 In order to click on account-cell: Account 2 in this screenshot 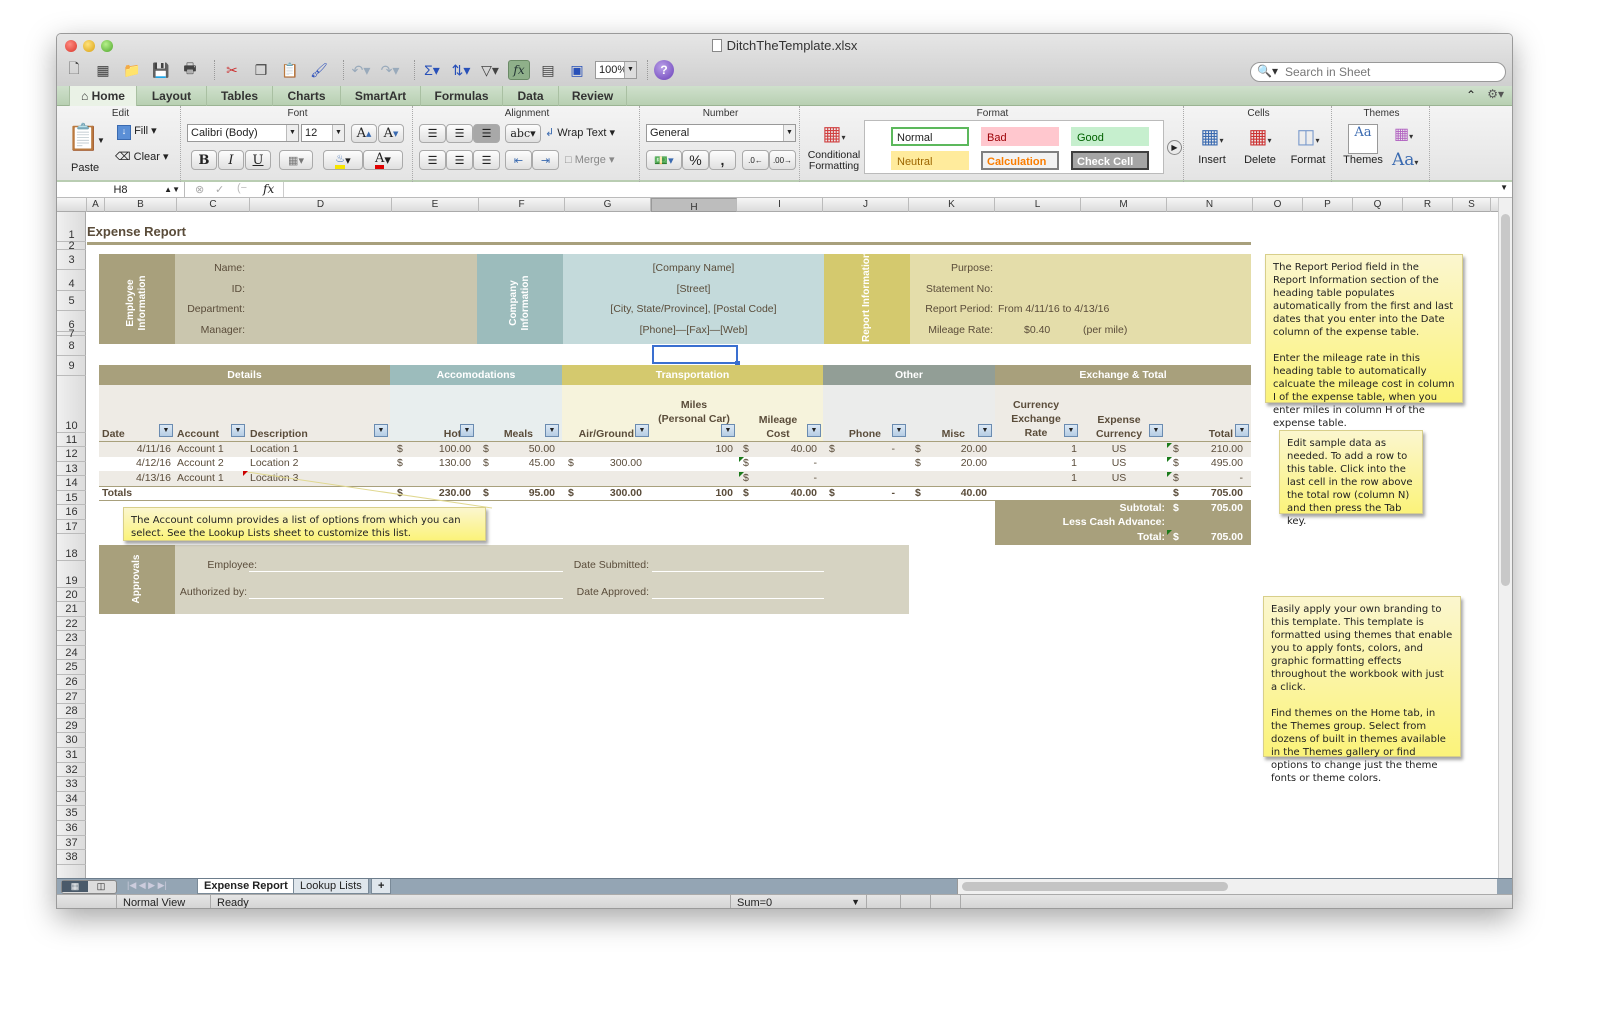, I will do `click(200, 463)`.